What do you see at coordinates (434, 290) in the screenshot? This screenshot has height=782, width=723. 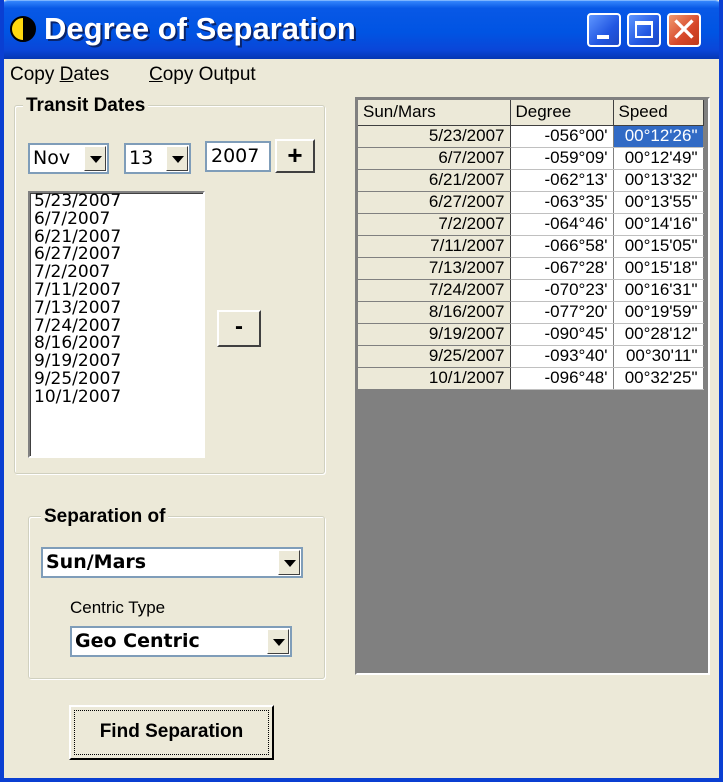 I see `grid-cell-date: 7/24/2007` at bounding box center [434, 290].